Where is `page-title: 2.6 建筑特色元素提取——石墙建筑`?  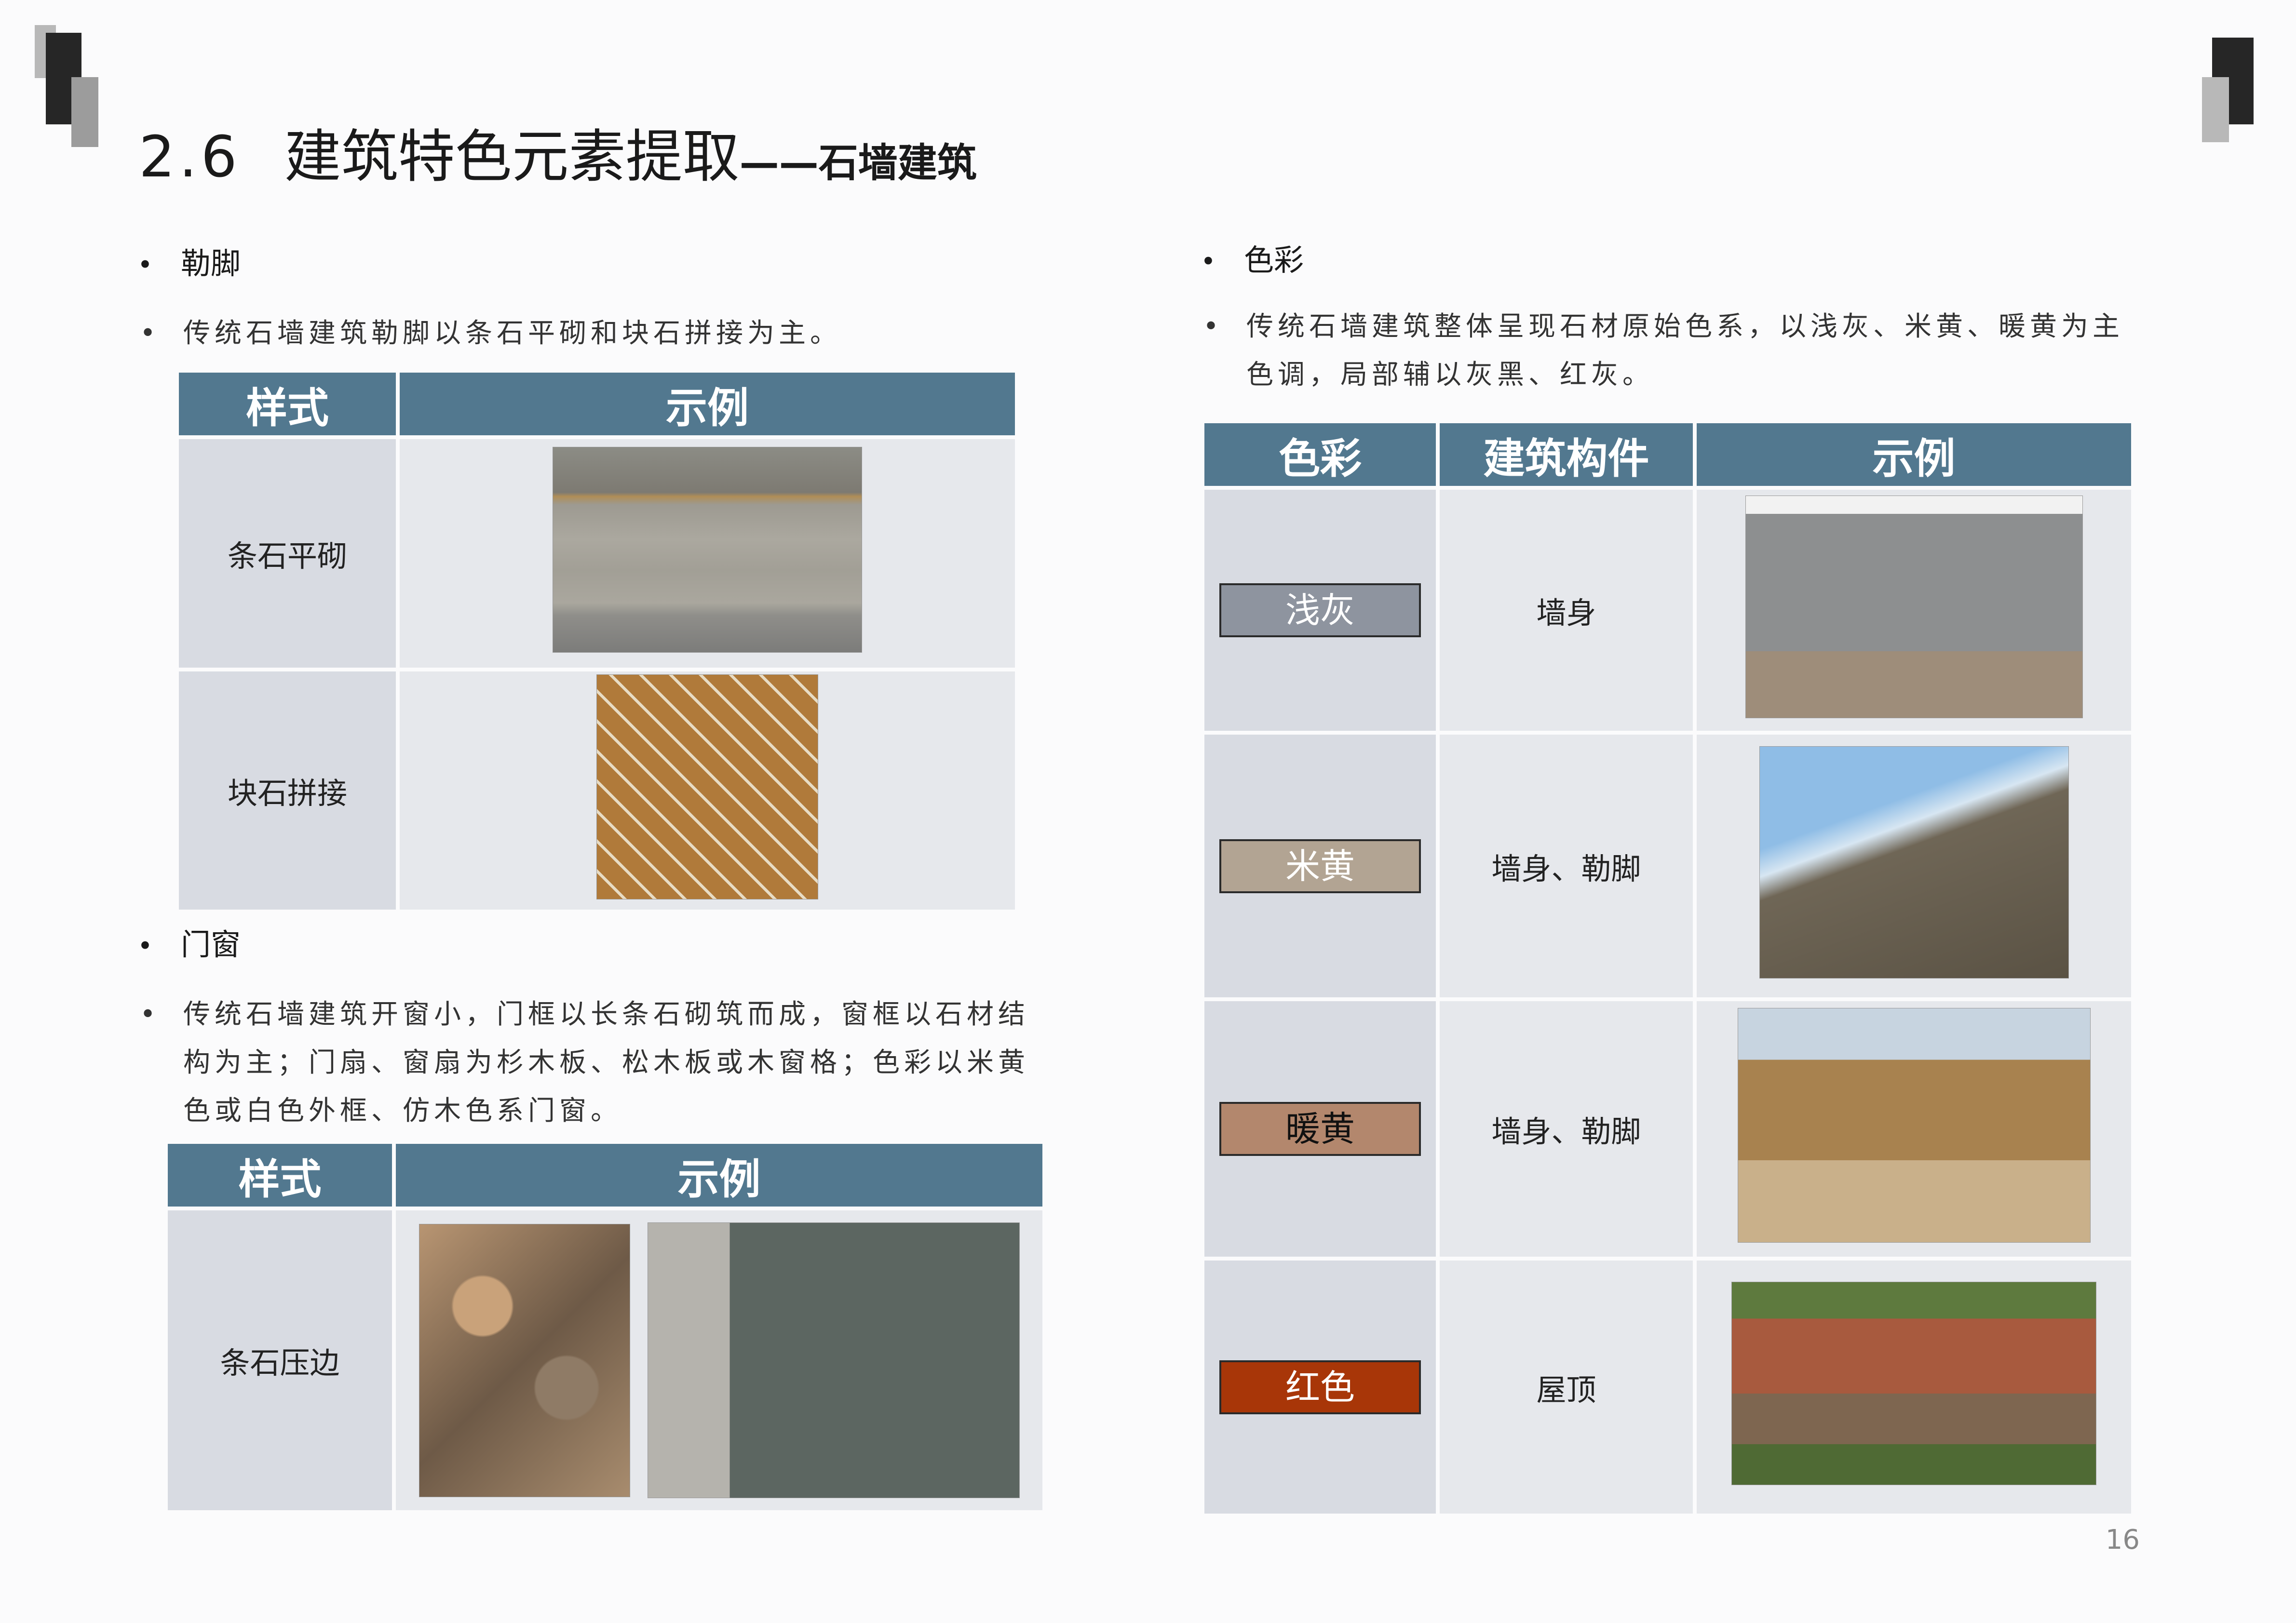
page-title: 2.6 建筑特色元素提取——石墙建筑 is located at coordinates (558, 161).